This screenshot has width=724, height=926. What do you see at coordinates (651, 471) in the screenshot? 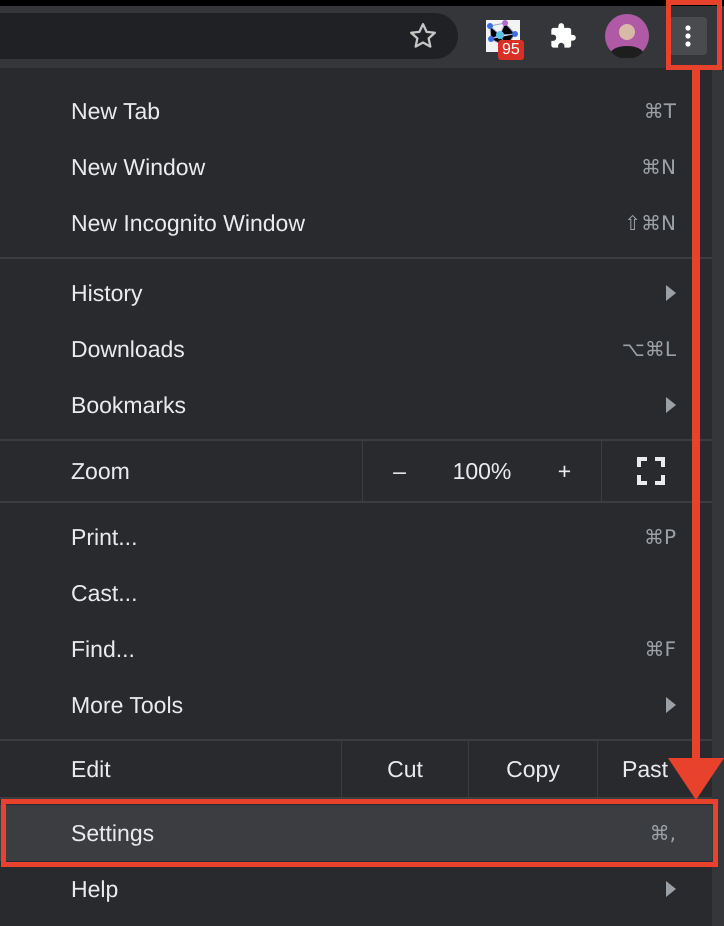
I see `fullscreen-icon` at bounding box center [651, 471].